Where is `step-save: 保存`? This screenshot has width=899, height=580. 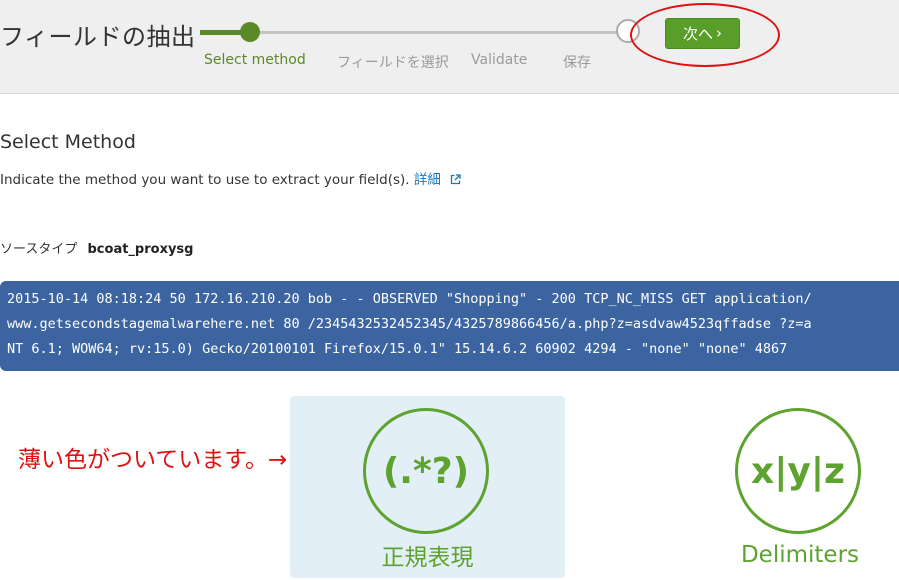 step-save: 保存 is located at coordinates (577, 63).